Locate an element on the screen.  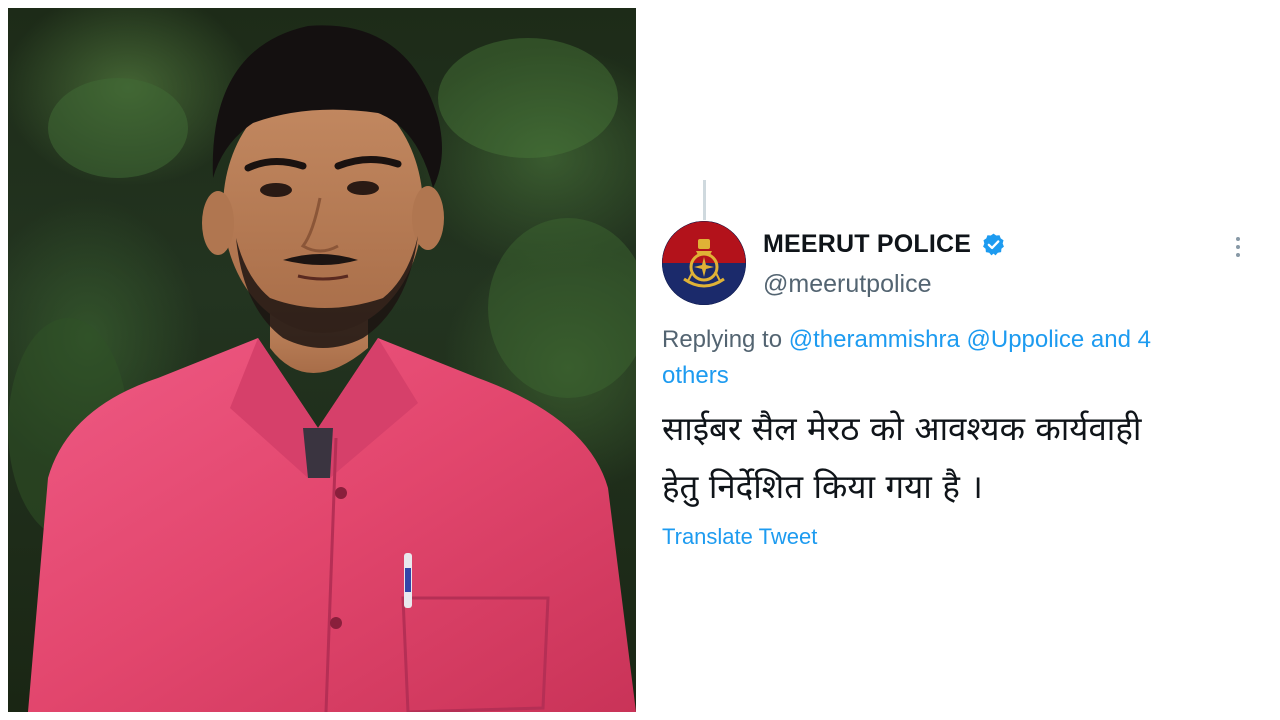
display-name: MEERUT POLICE is located at coordinates (867, 244).